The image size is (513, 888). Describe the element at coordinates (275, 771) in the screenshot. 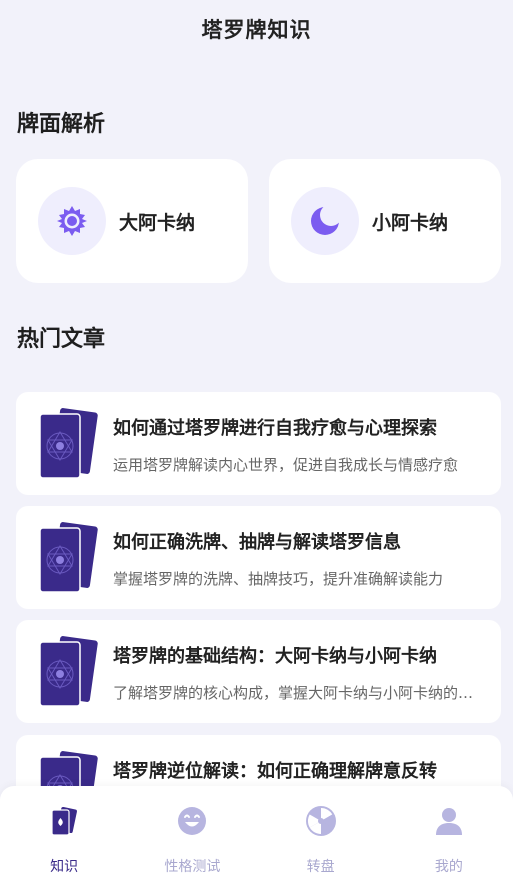

I see `article-title: 塔罗牌逆位解读：如何正确理解牌意反转` at that location.